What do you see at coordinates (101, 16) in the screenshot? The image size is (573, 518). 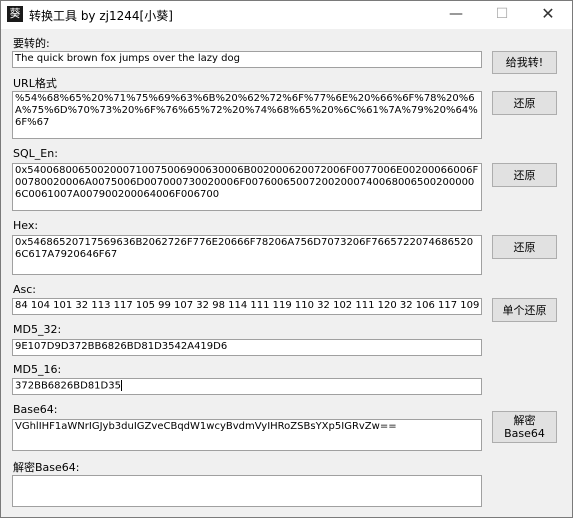 I see `window-title: 转换工具 by zj1244[小葵]` at bounding box center [101, 16].